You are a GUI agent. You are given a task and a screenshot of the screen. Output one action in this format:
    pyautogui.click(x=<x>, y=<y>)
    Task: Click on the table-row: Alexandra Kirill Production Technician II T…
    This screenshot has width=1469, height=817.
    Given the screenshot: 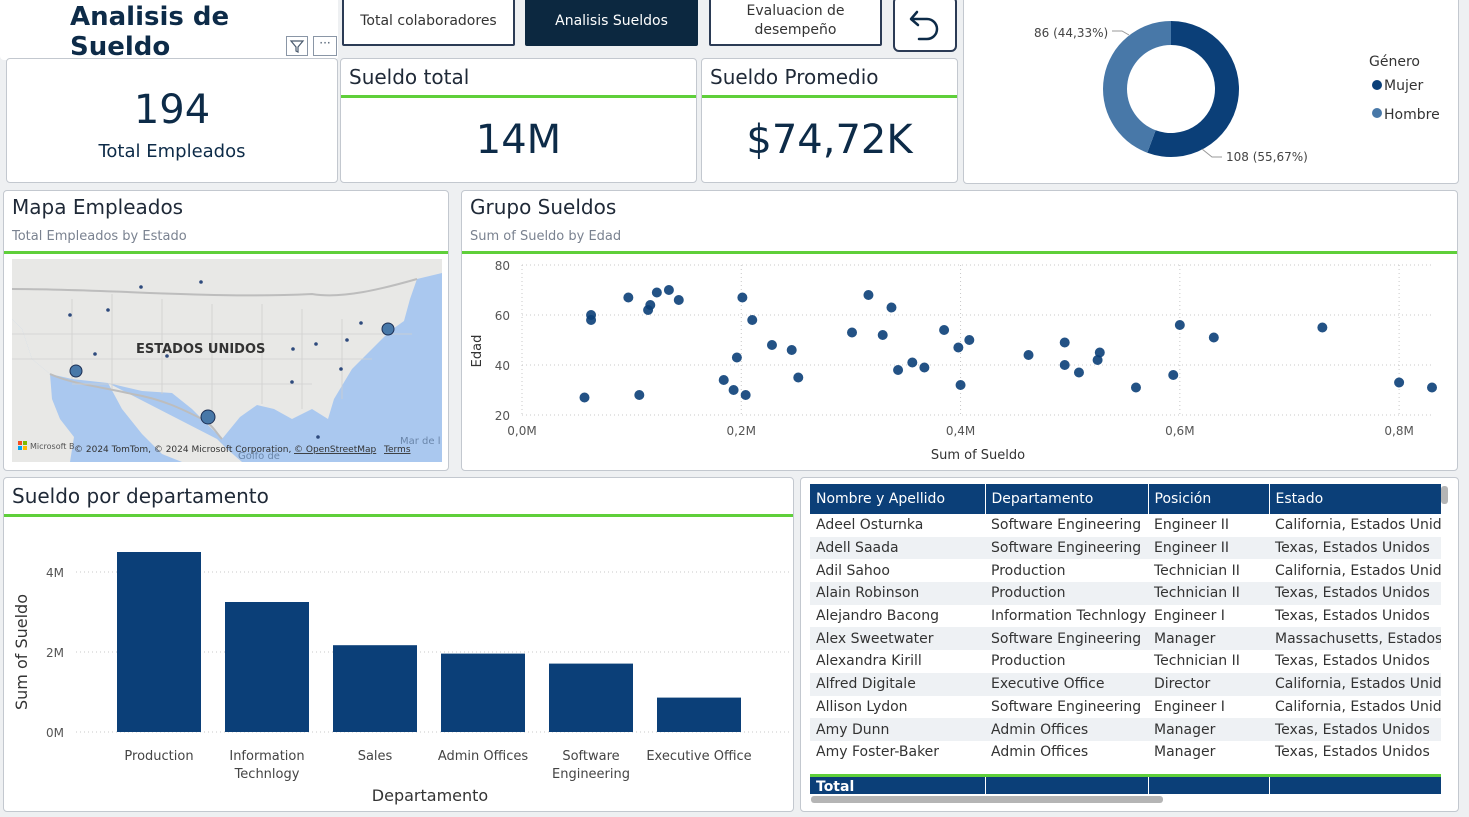 What is the action you would take?
    pyautogui.click(x=1125, y=661)
    